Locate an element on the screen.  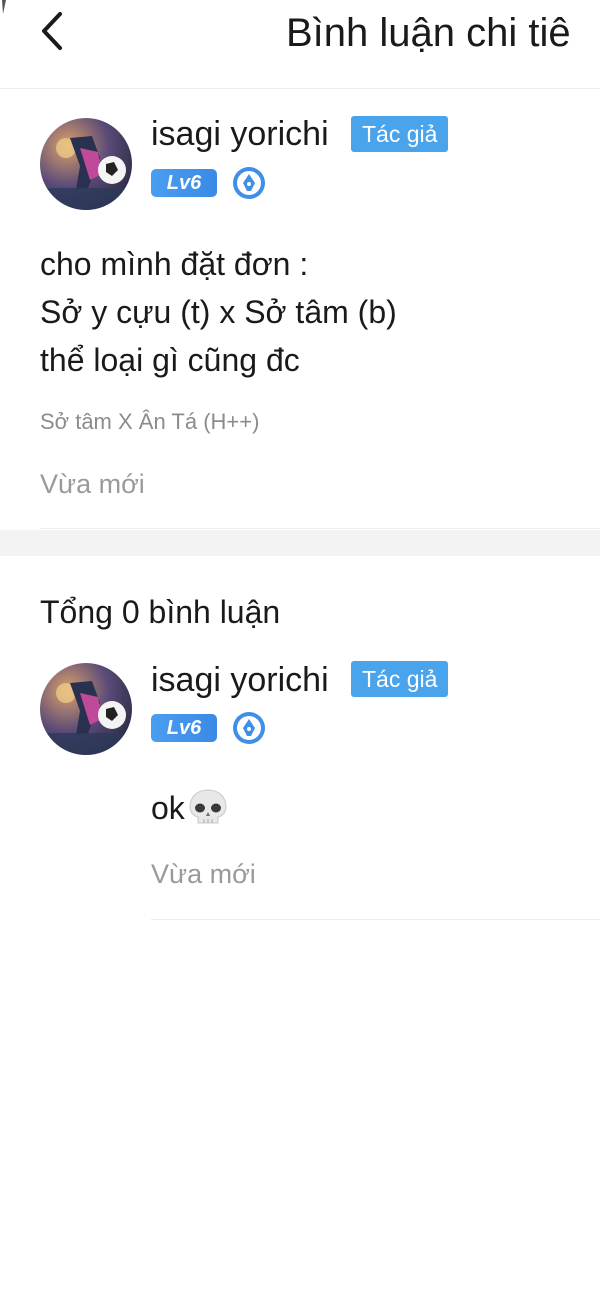
section-separator is located at coordinates (300, 543).